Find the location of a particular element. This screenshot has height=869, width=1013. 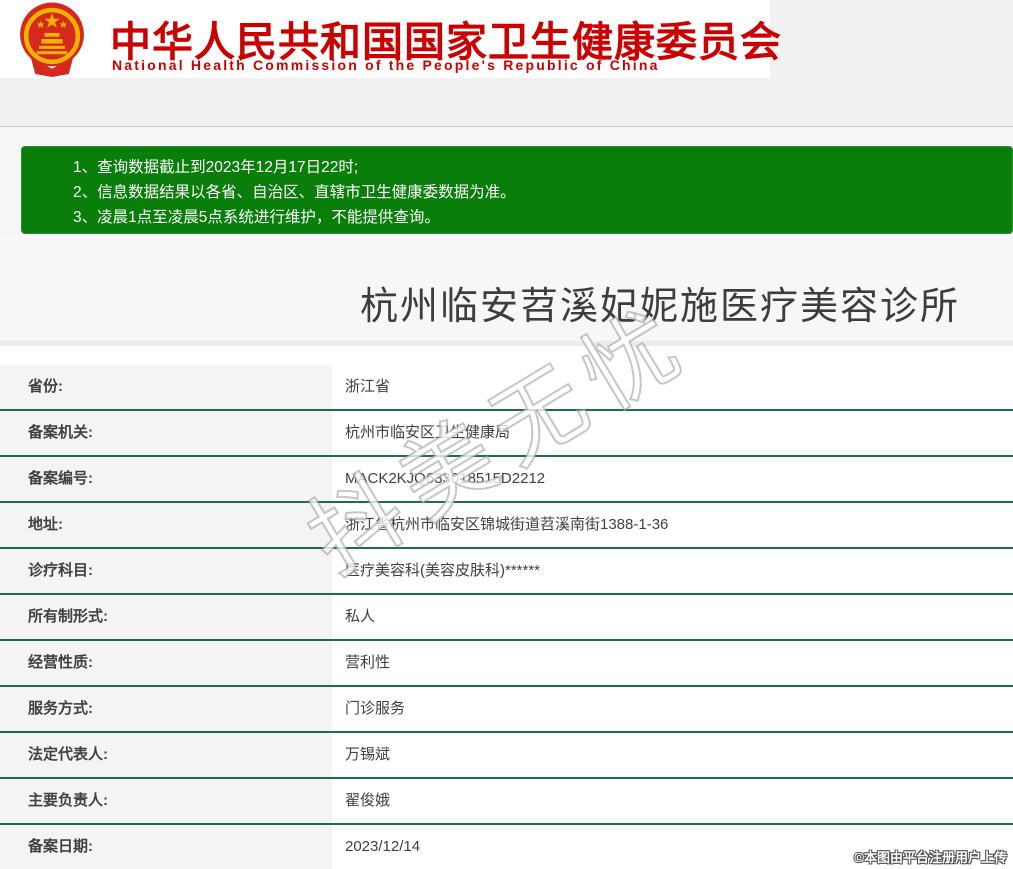

table-row: 备案编号: MACK2KJQ633018515D2212 is located at coordinates (506, 480).